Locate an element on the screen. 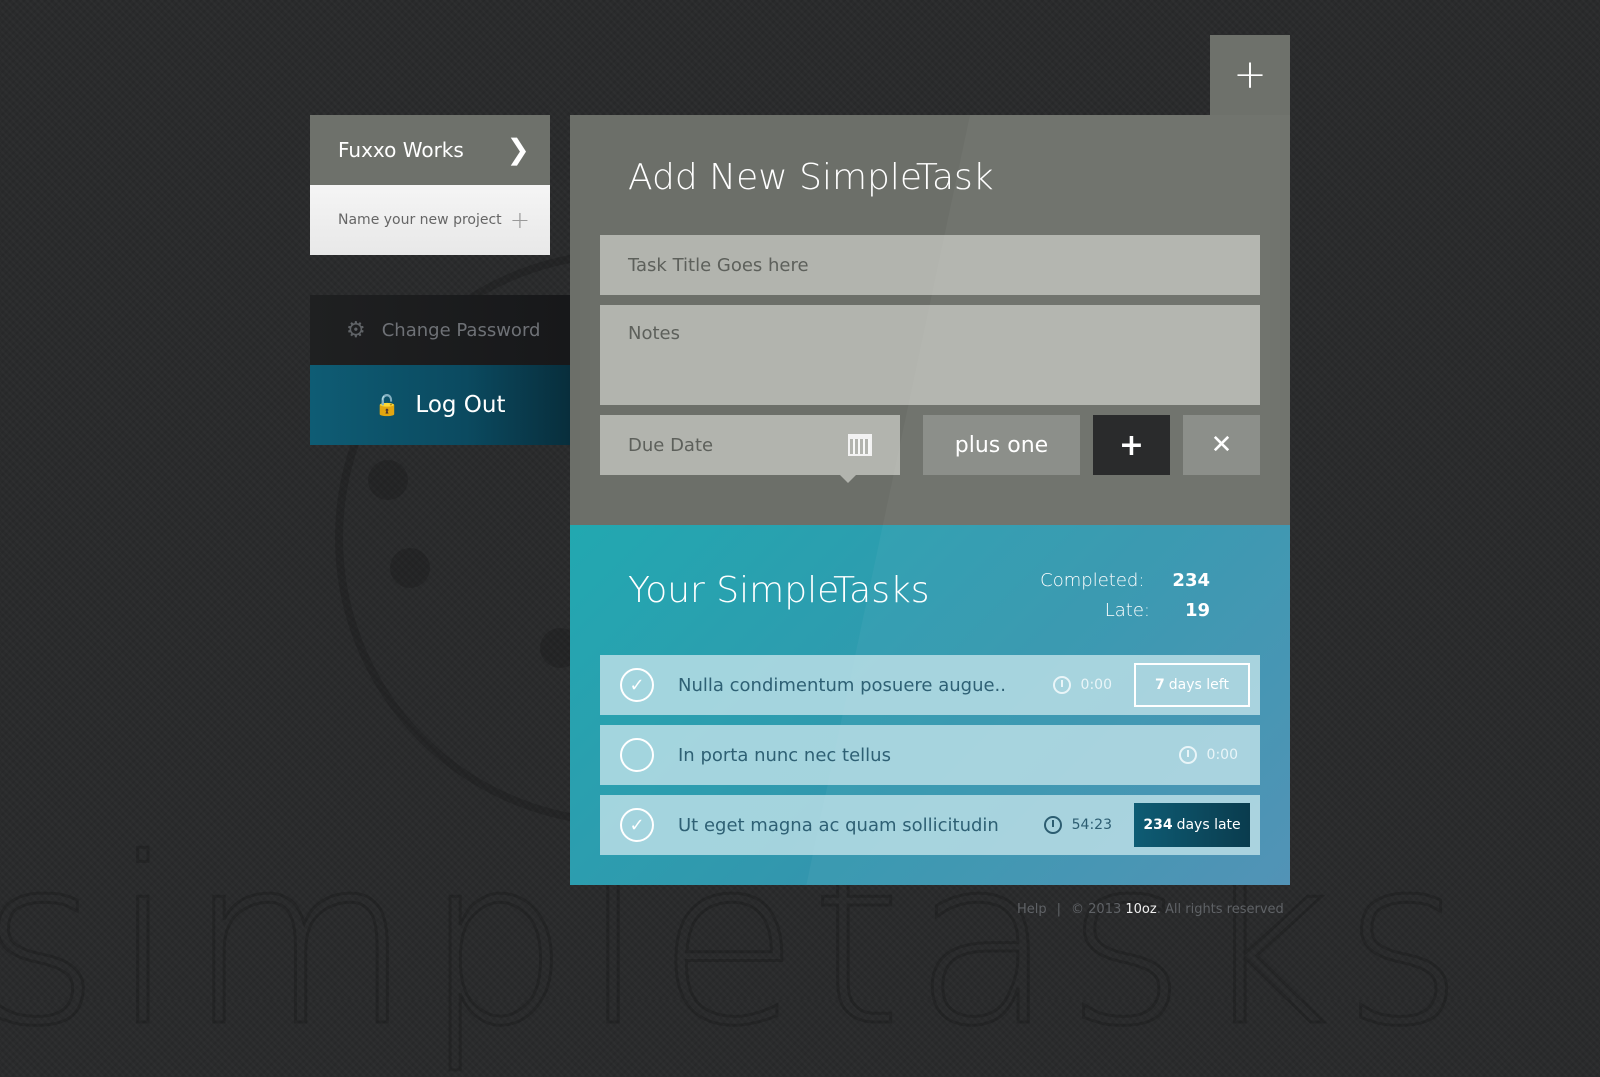  plus-one-button: plus one is located at coordinates (1001, 445).